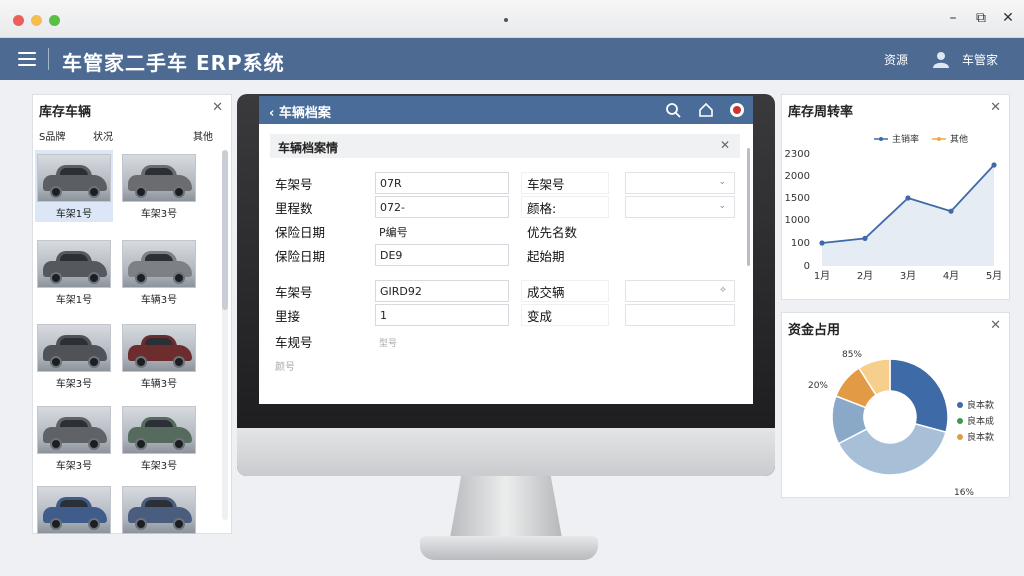 The width and height of the screenshot is (1024, 576). Describe the element at coordinates (27, 59) in the screenshot. I see `menu-icon` at that location.